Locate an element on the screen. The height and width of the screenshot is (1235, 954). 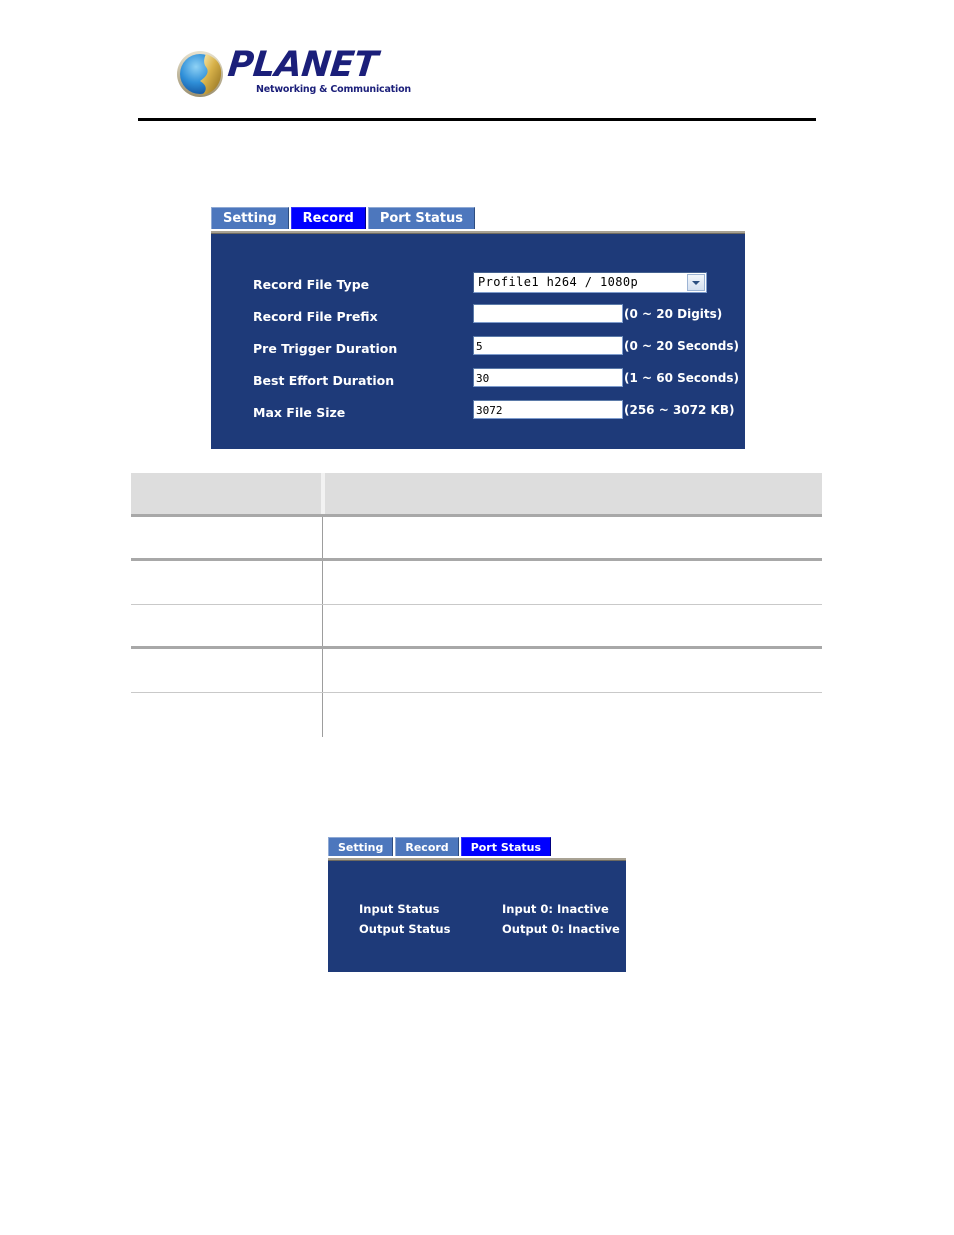
table-header-row is located at coordinates (476, 495).